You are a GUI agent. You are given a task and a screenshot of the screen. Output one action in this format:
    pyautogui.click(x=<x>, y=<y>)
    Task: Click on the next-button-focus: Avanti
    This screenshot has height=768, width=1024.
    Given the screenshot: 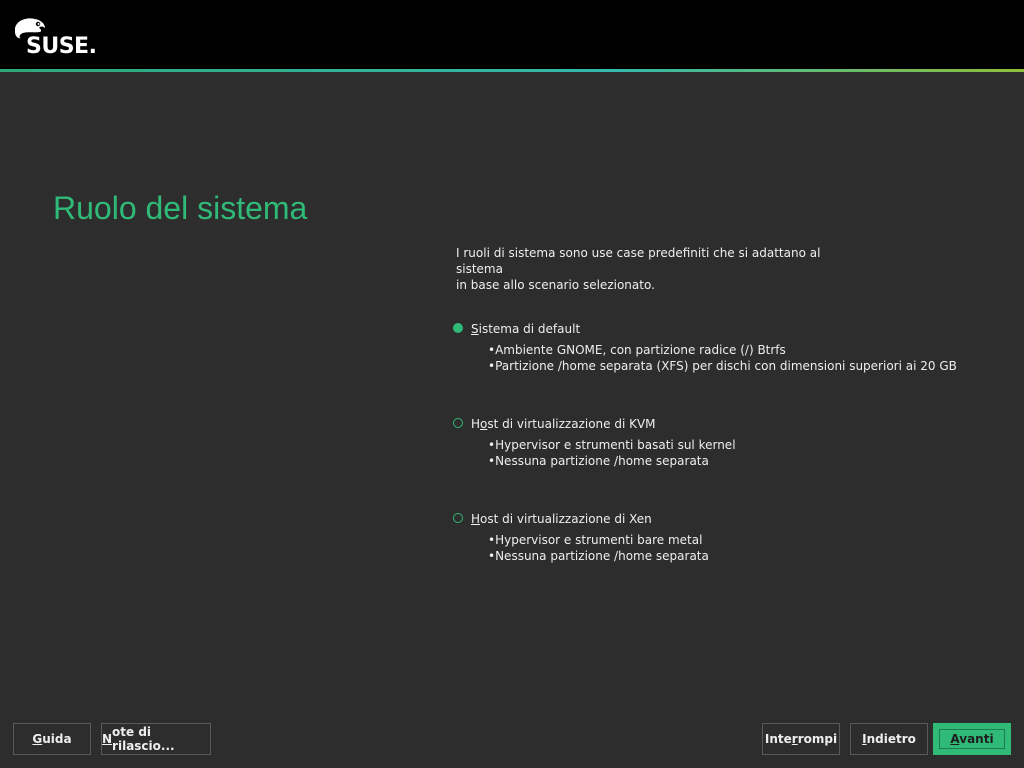 What is the action you would take?
    pyautogui.click(x=972, y=739)
    